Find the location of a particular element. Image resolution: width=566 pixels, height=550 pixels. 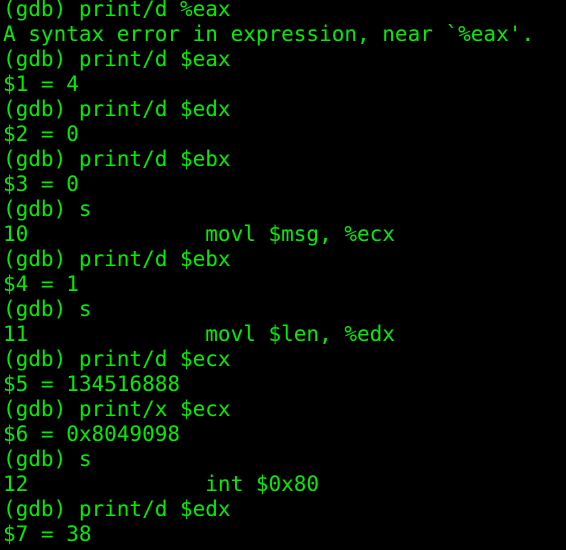

command-line-print-eax-percent: (gdb) print/d %eax is located at coordinates (117, 10).